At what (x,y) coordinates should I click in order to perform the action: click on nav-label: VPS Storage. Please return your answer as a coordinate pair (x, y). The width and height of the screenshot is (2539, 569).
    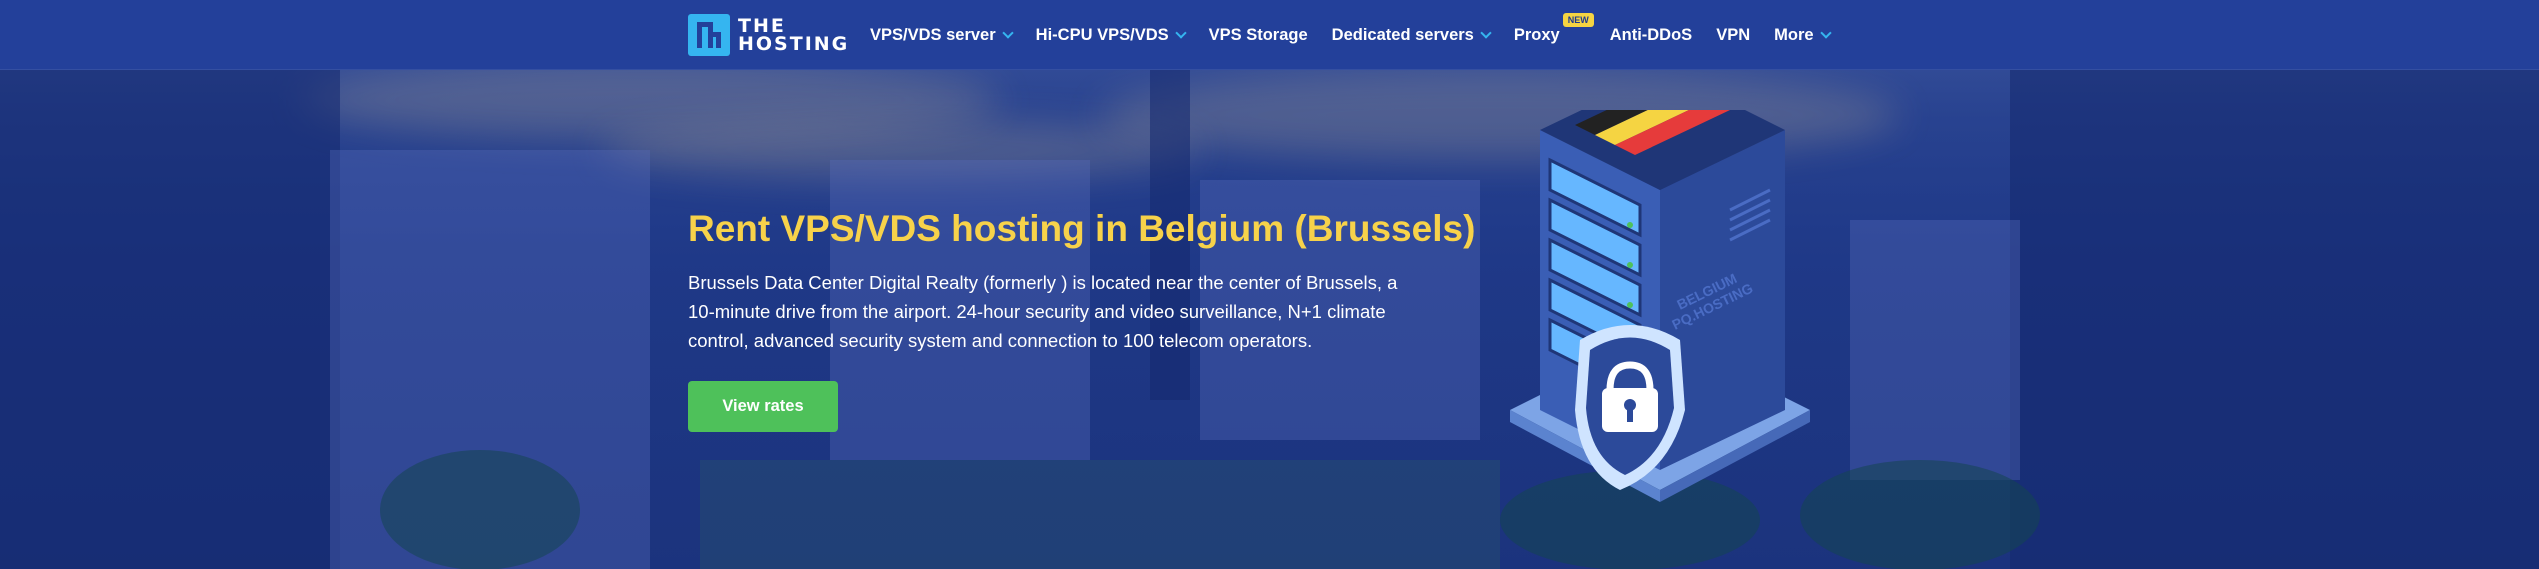
    Looking at the image, I should click on (1258, 34).